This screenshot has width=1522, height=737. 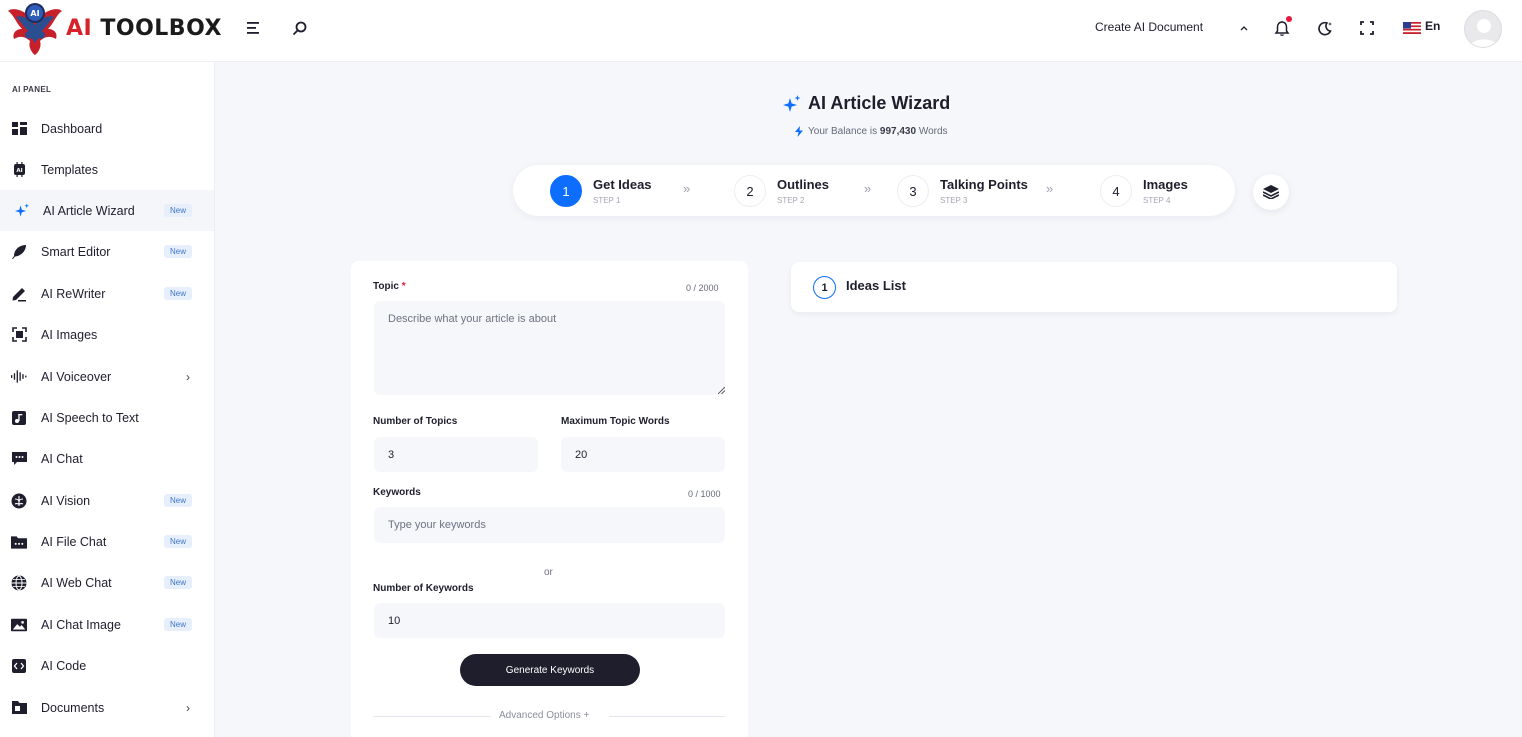 What do you see at coordinates (19, 377) in the screenshot?
I see `waveform-icon` at bounding box center [19, 377].